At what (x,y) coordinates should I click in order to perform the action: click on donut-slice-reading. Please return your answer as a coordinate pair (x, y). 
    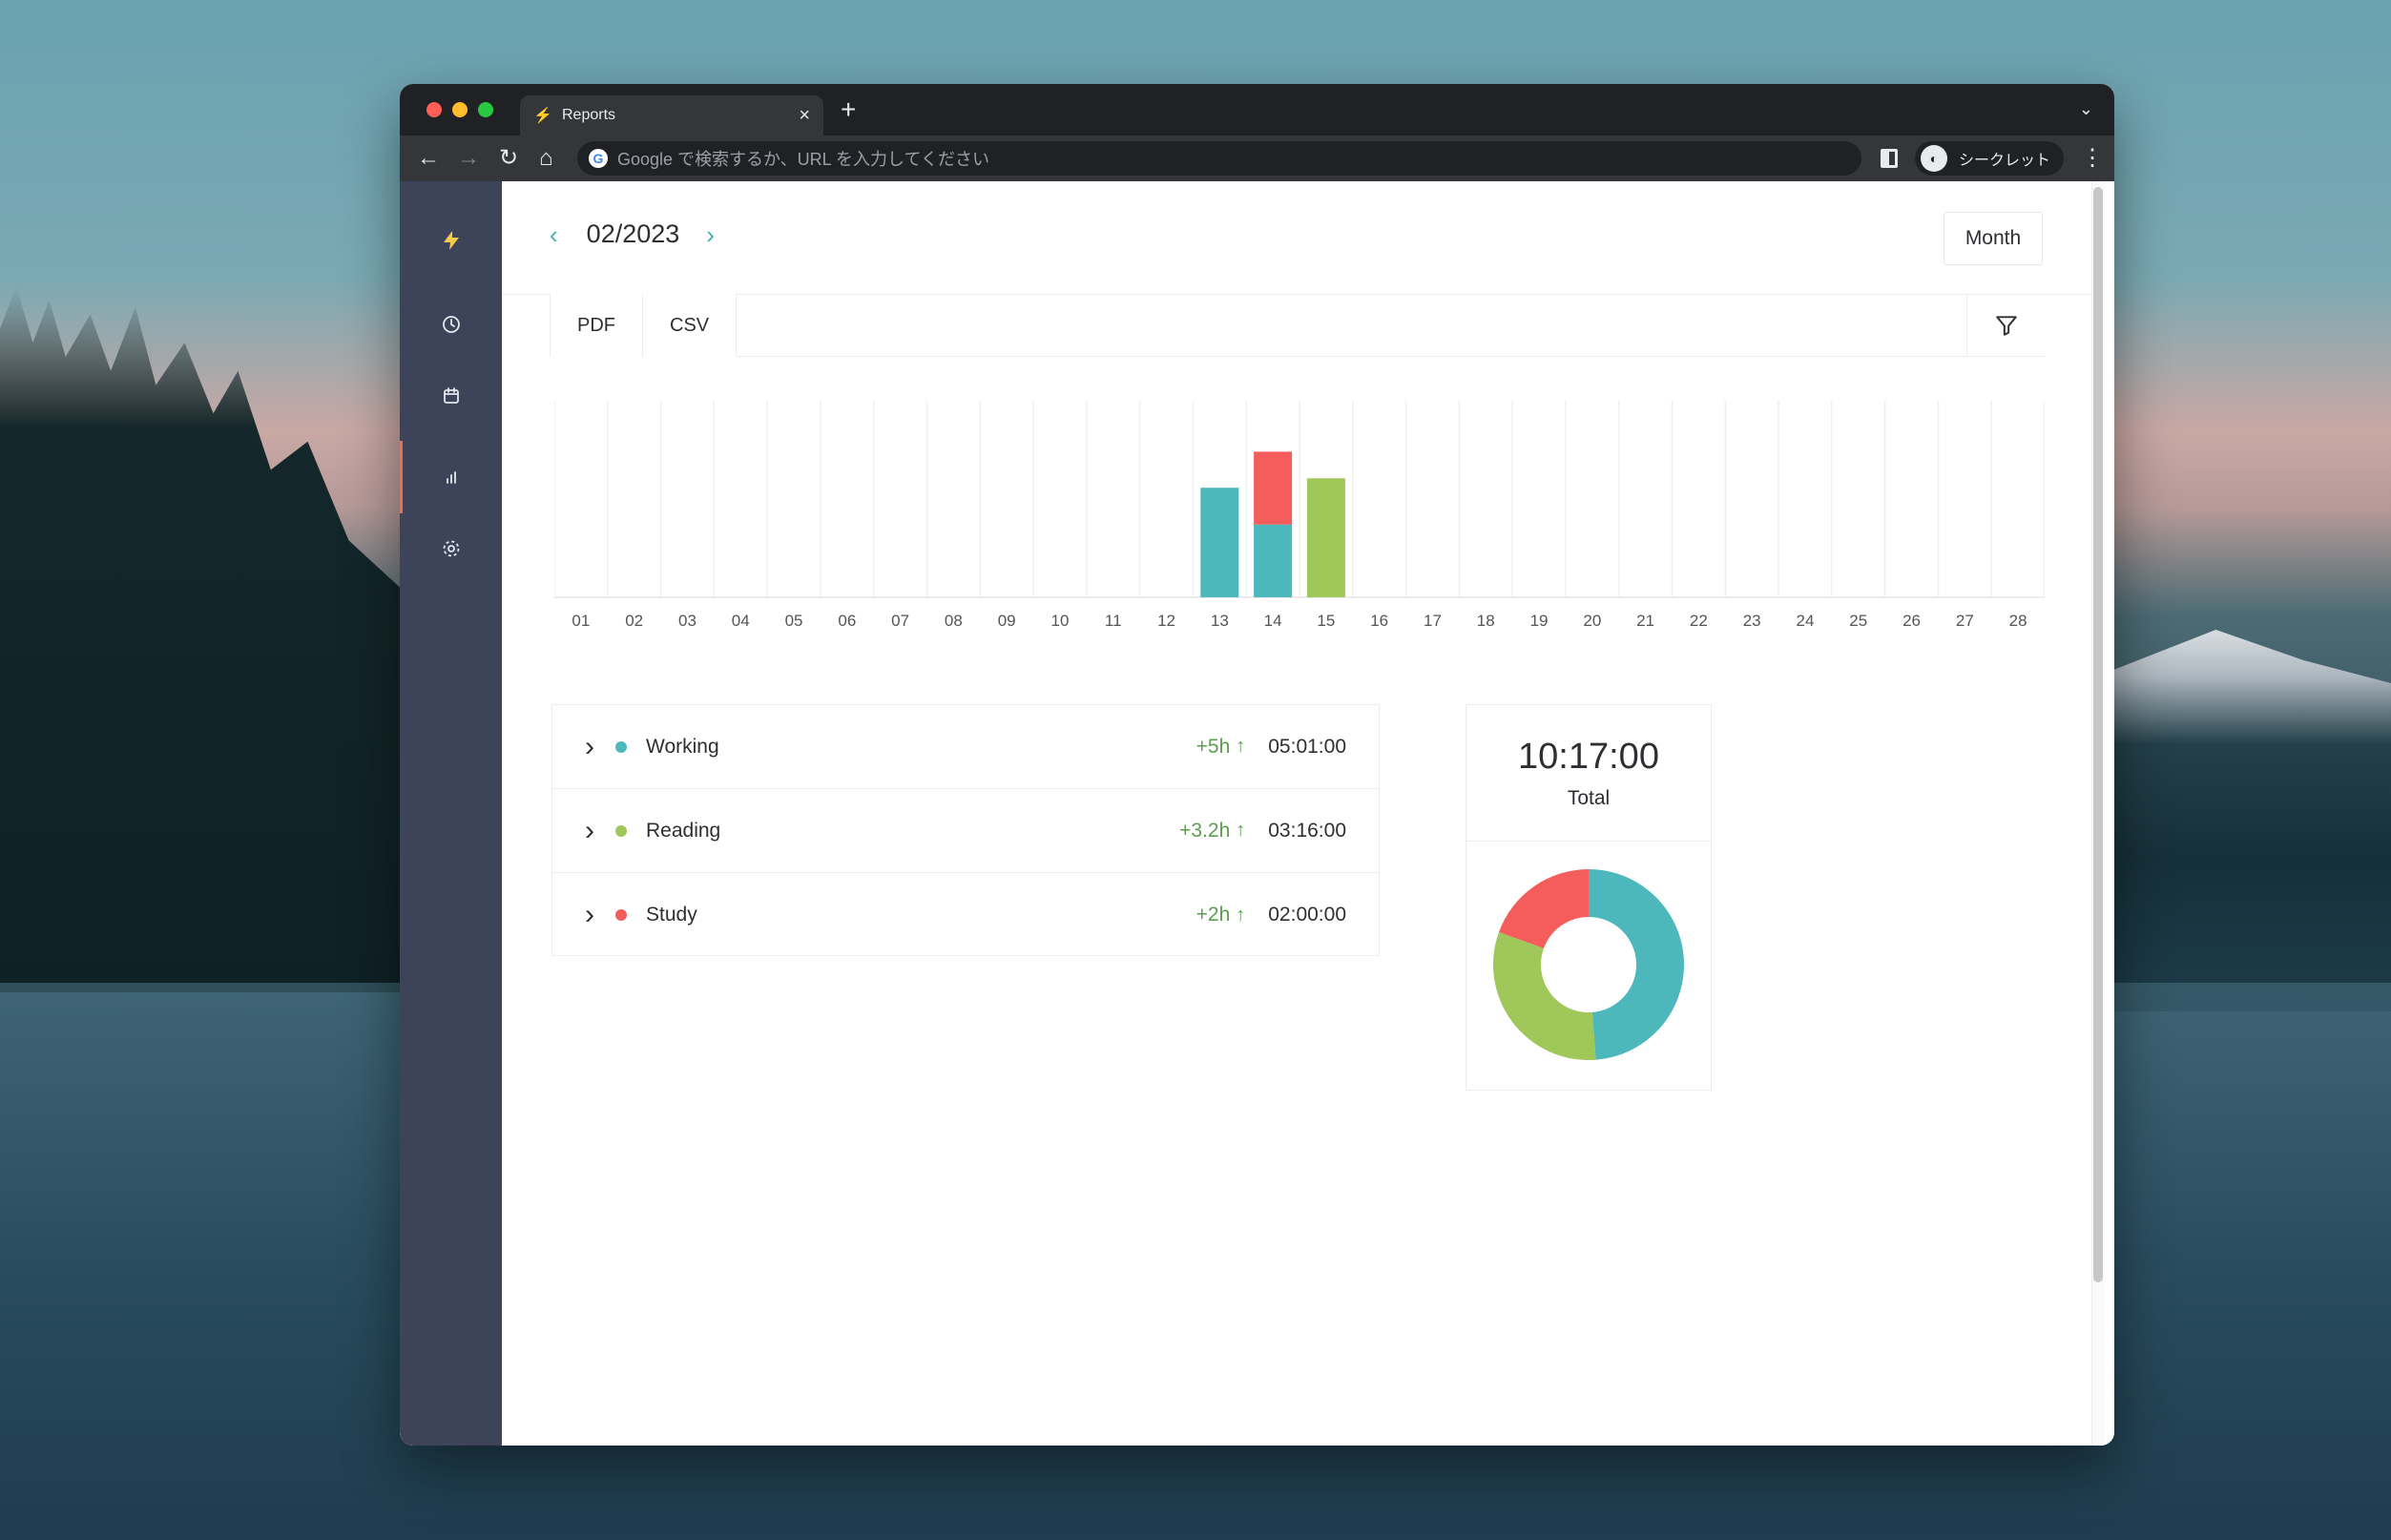
    Looking at the image, I should click on (1545, 996).